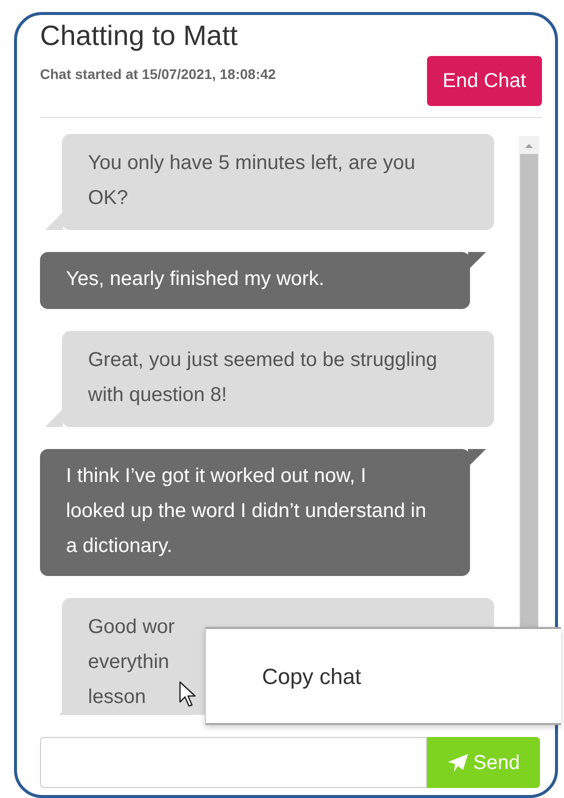 The height and width of the screenshot is (798, 564). I want to click on end-chat-button: End Chat, so click(484, 81).